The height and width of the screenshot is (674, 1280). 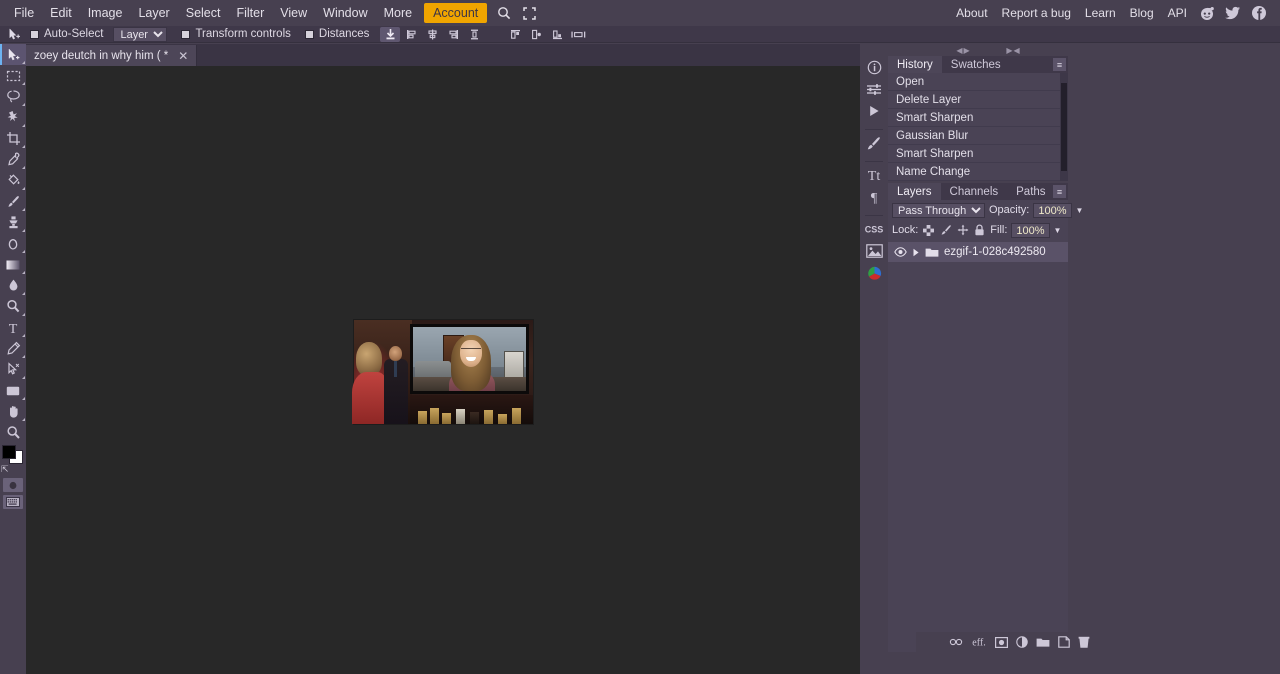 I want to click on link-layers-icon, so click(x=956, y=642).